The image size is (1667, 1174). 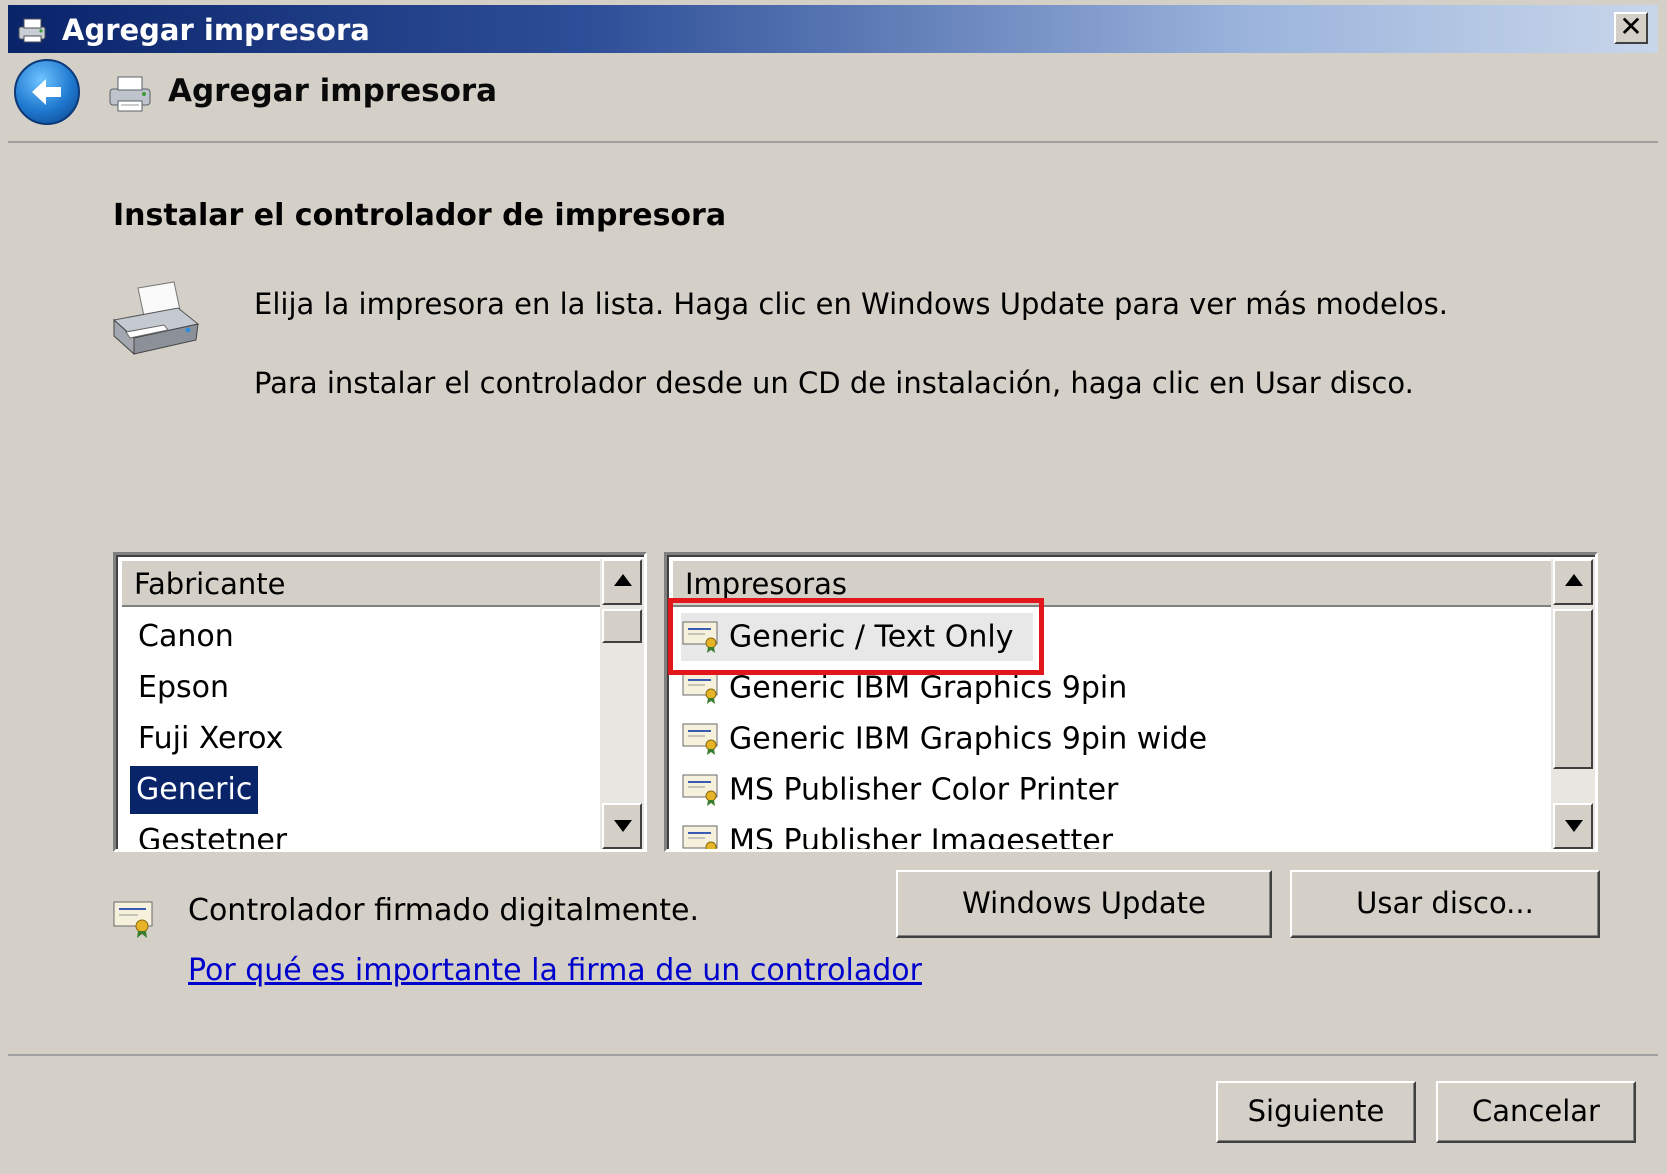 I want to click on printer-header-icon, so click(x=130, y=94).